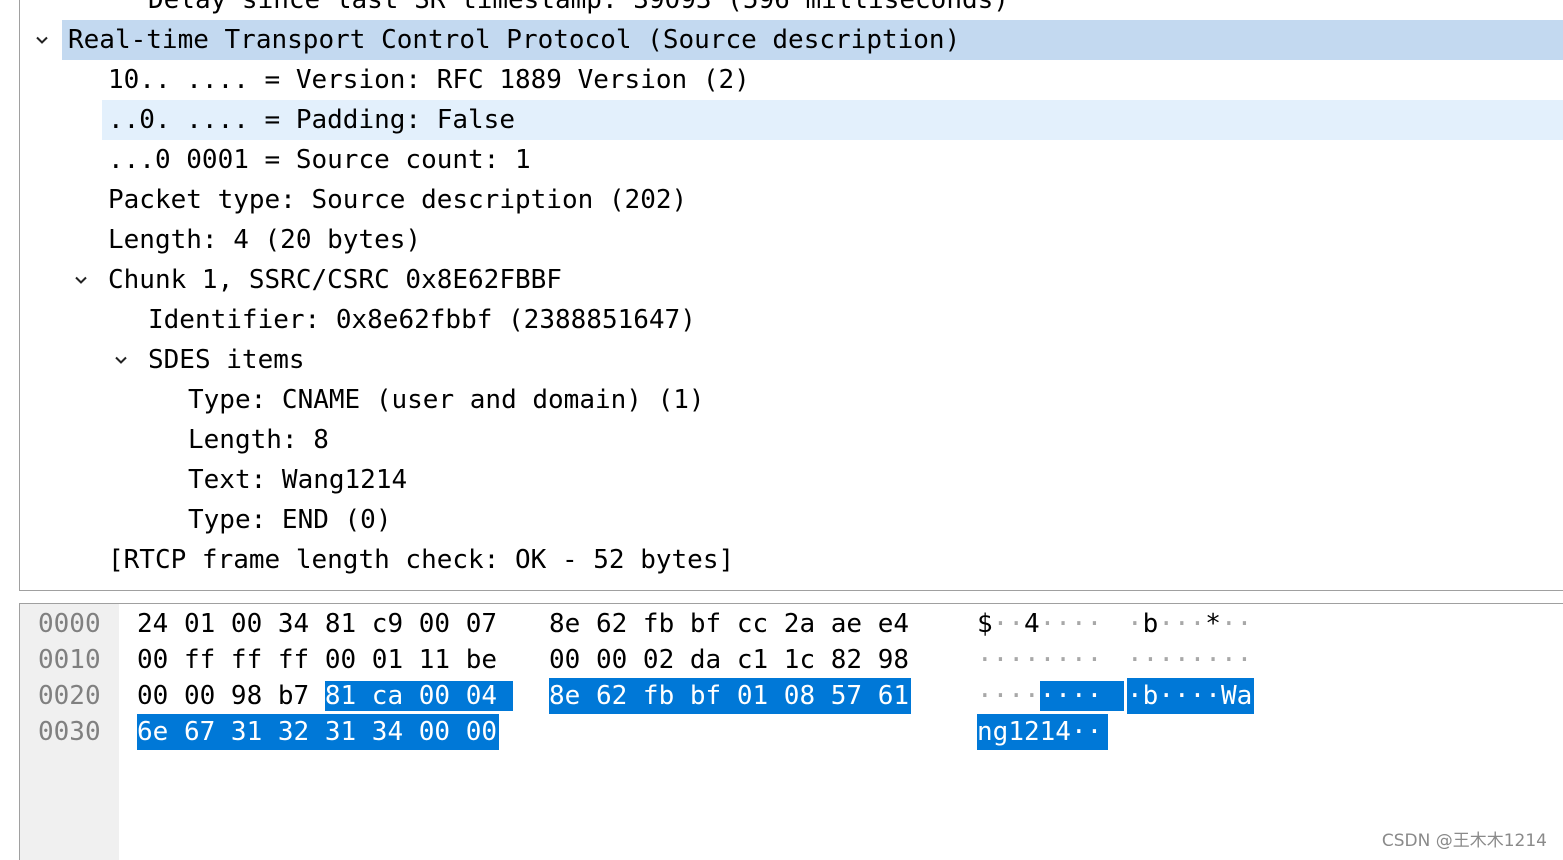  Describe the element at coordinates (290, 520) in the screenshot. I see `tree-row-label: Type: END (0)` at that location.